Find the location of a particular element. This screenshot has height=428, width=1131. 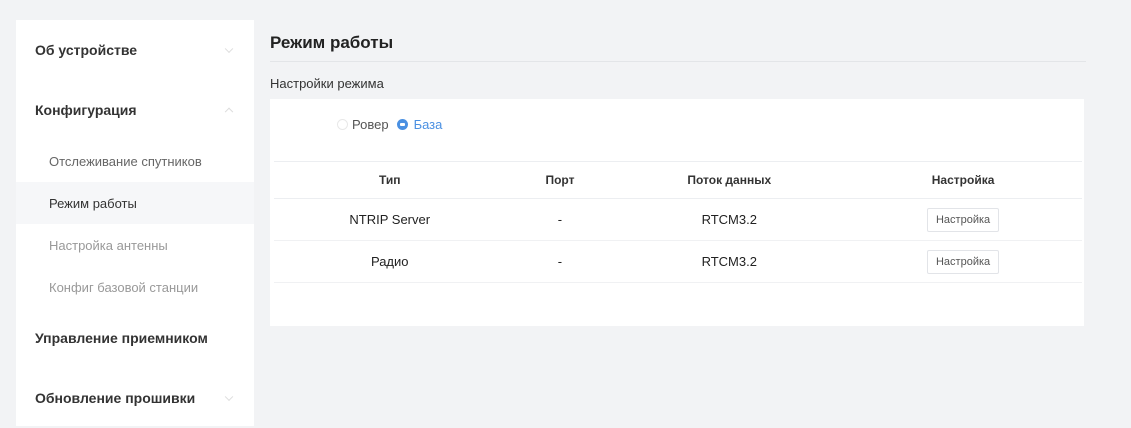

column-header-stream: Поток данных is located at coordinates (729, 180).